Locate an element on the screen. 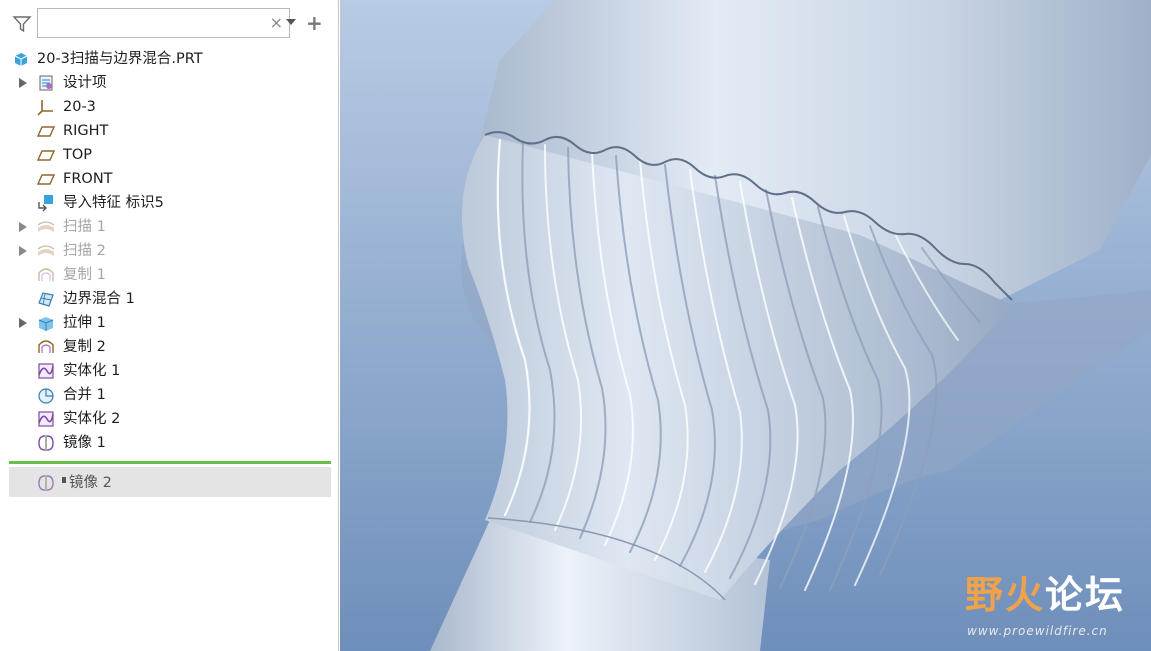 The image size is (1151, 651). tree-item-design-items: 设计项 is located at coordinates (169, 83).